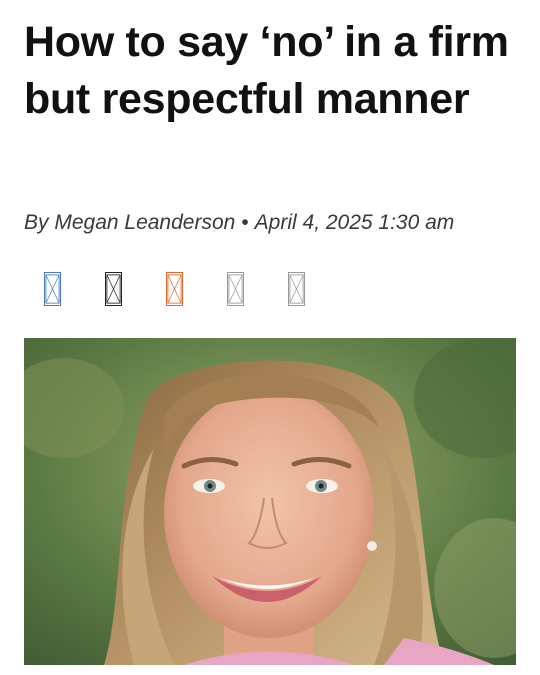 Image resolution: width=540 pixels, height=675 pixels. I want to click on x-share-icon, so click(113, 289).